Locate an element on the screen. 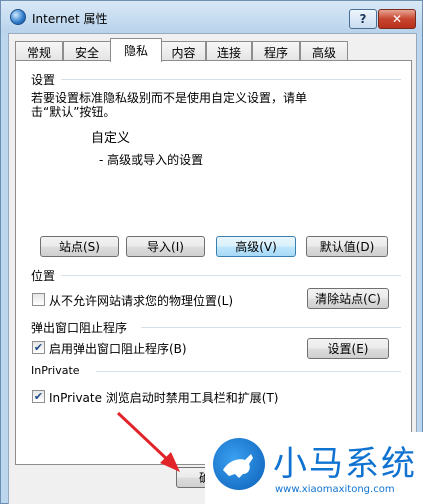 Image resolution: width=423 pixels, height=504 pixels. tab-privacy: 隐私 is located at coordinates (136, 50).